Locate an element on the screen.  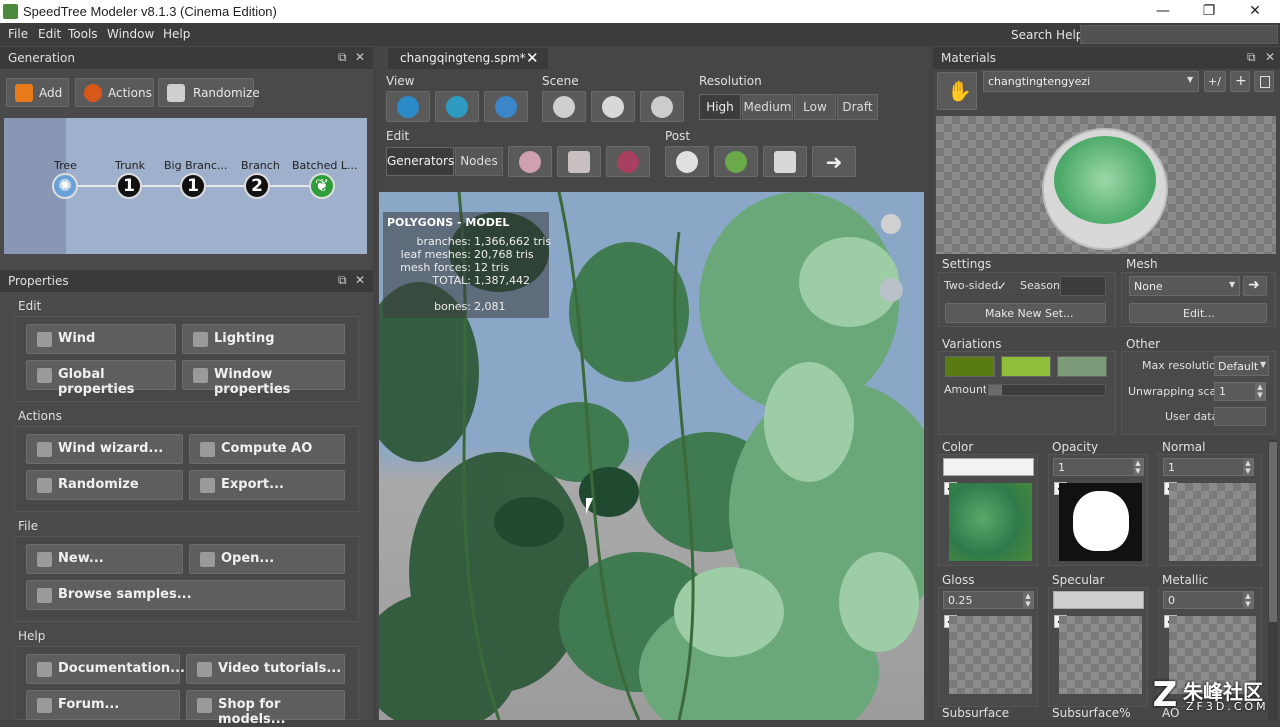
edit-paint-button is located at coordinates (530, 161).